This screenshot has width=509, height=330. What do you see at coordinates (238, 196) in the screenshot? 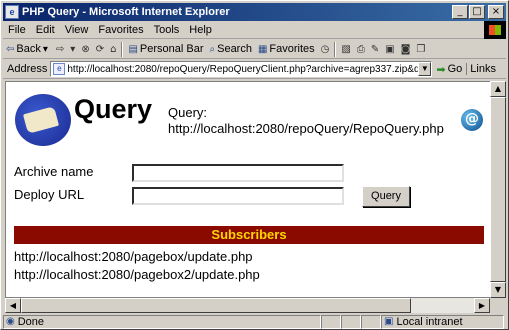
I see `deploy-url-input` at bounding box center [238, 196].